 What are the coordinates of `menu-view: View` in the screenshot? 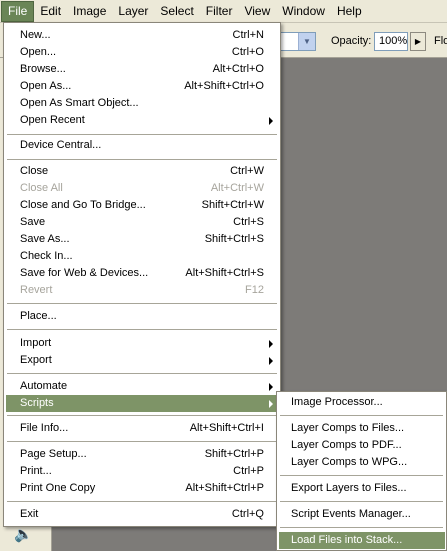 It's located at (257, 11).